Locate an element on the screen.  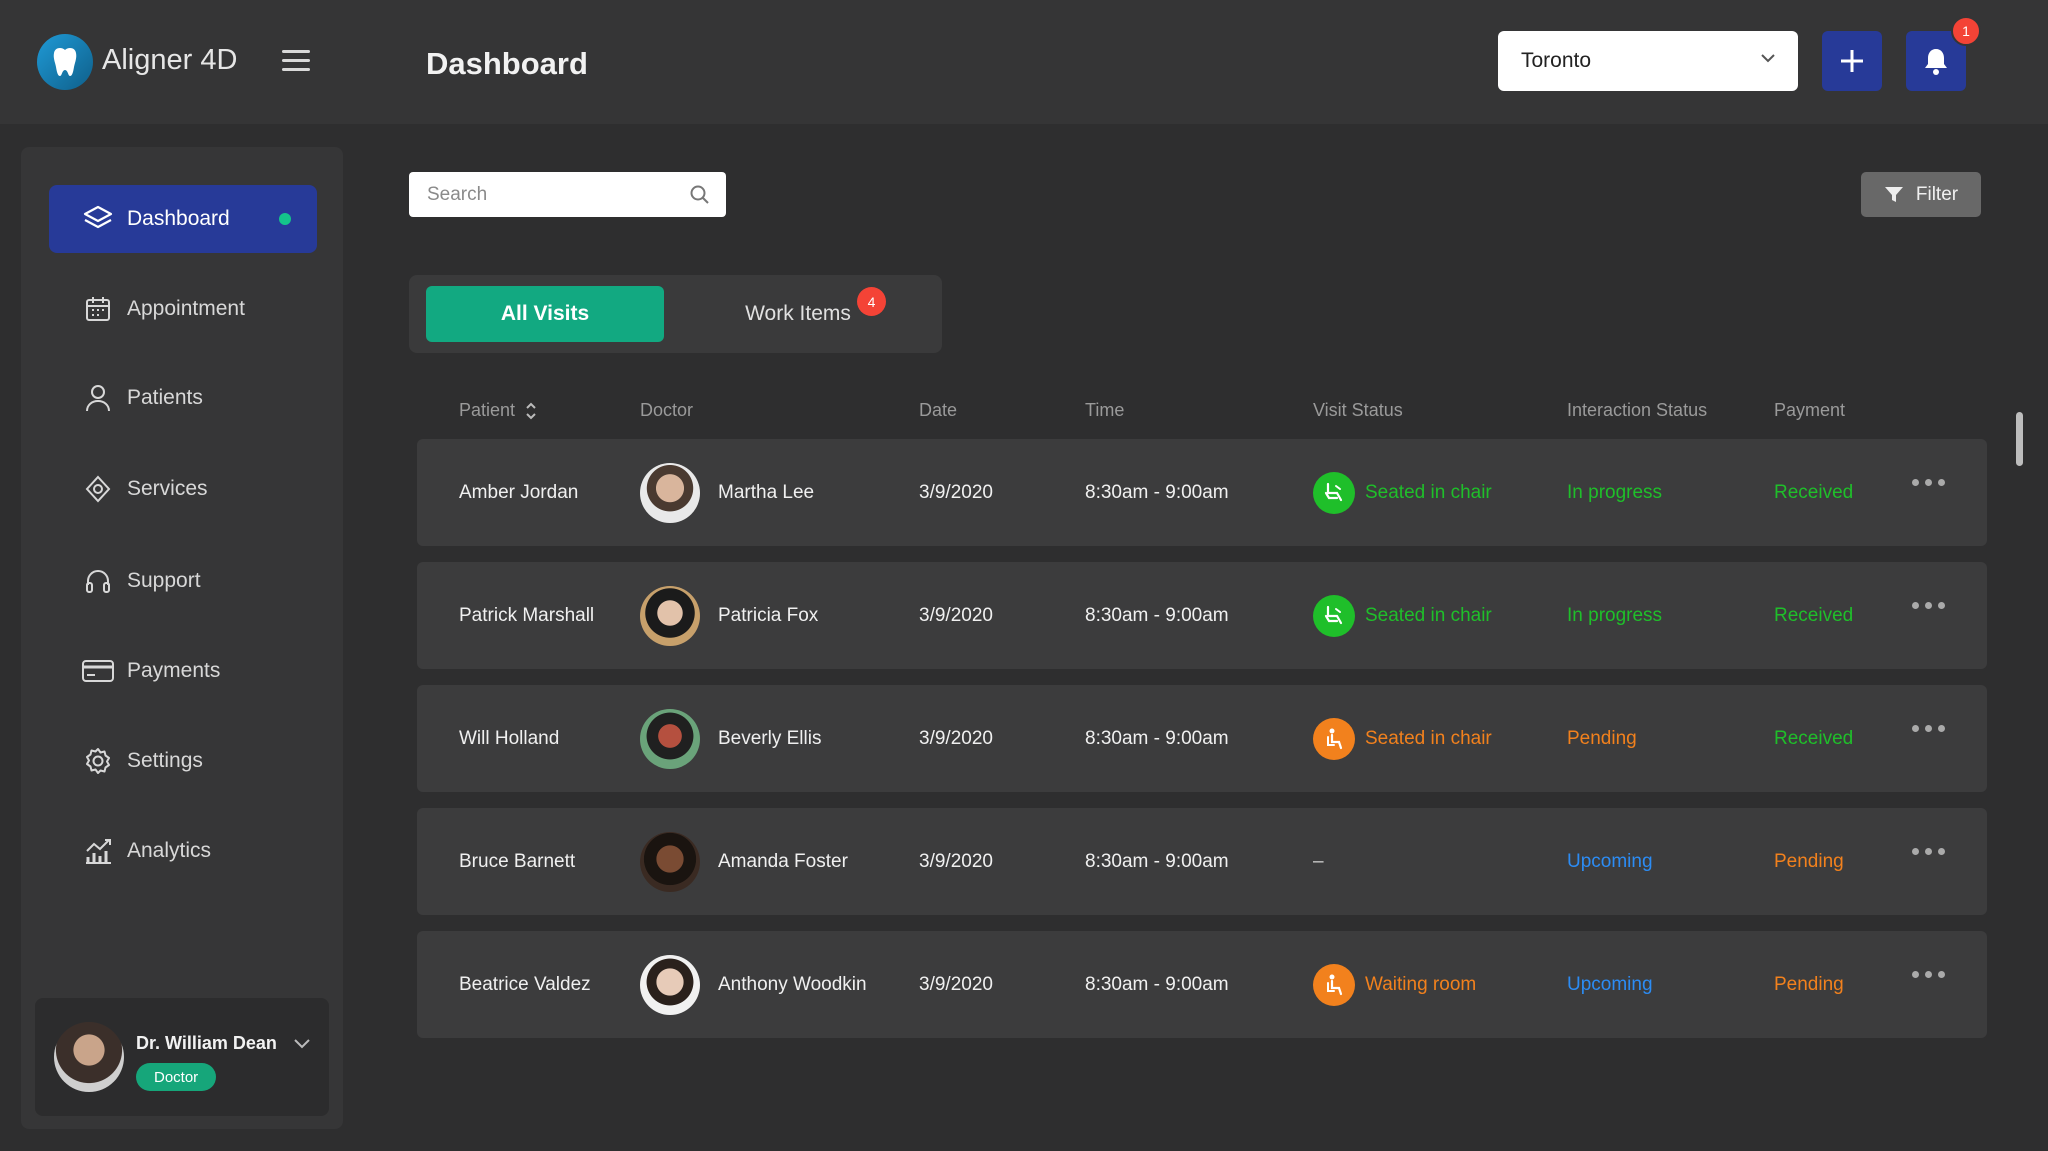
column-header-date: Date is located at coordinates (938, 410).